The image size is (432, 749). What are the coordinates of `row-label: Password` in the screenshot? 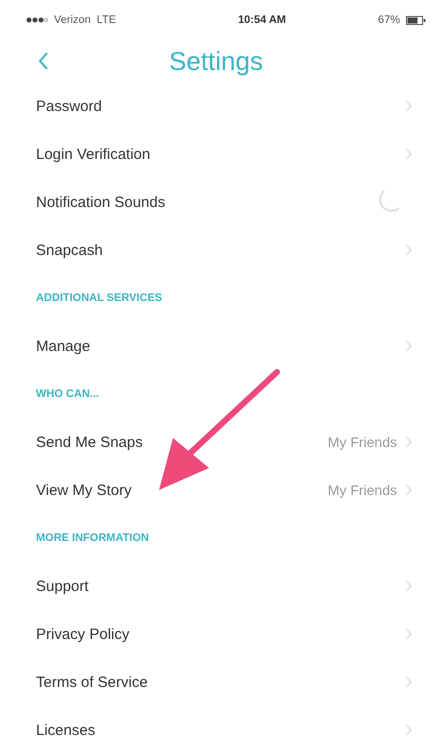 It's located at (69, 106).